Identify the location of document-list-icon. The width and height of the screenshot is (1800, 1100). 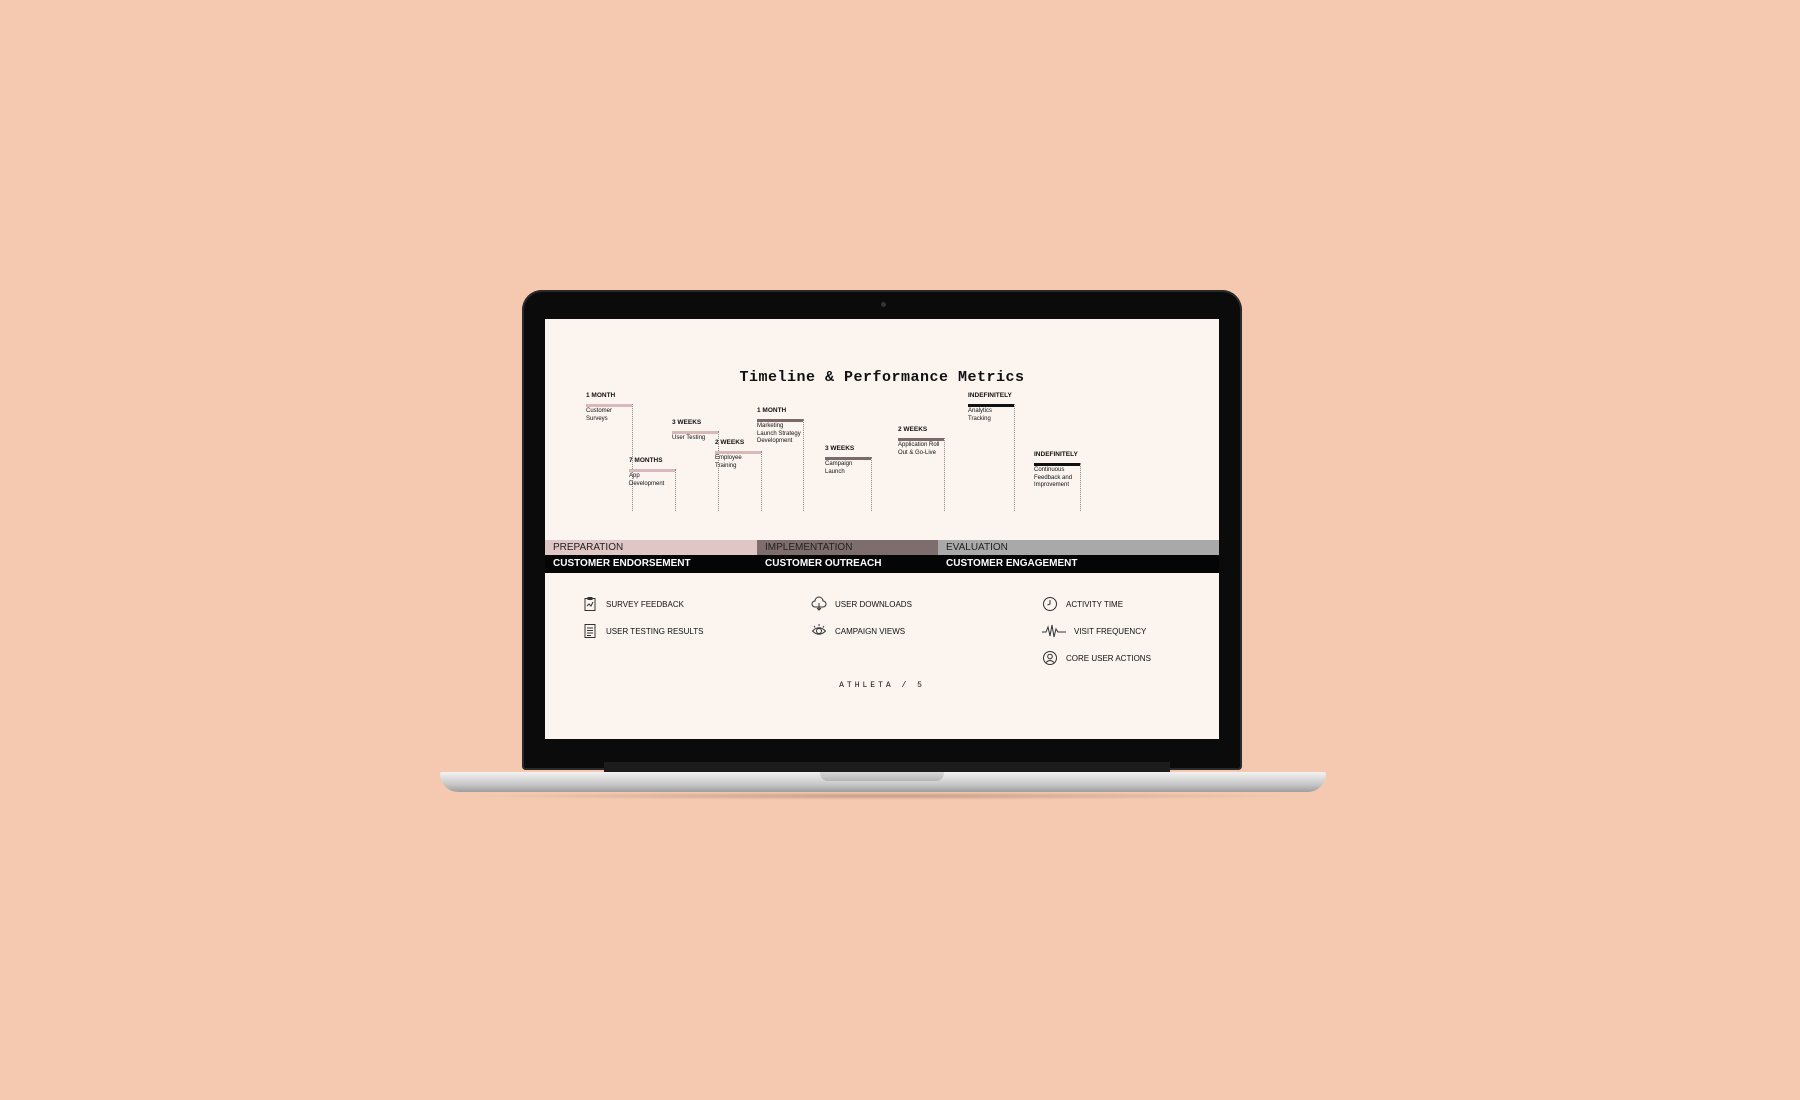
(590, 631).